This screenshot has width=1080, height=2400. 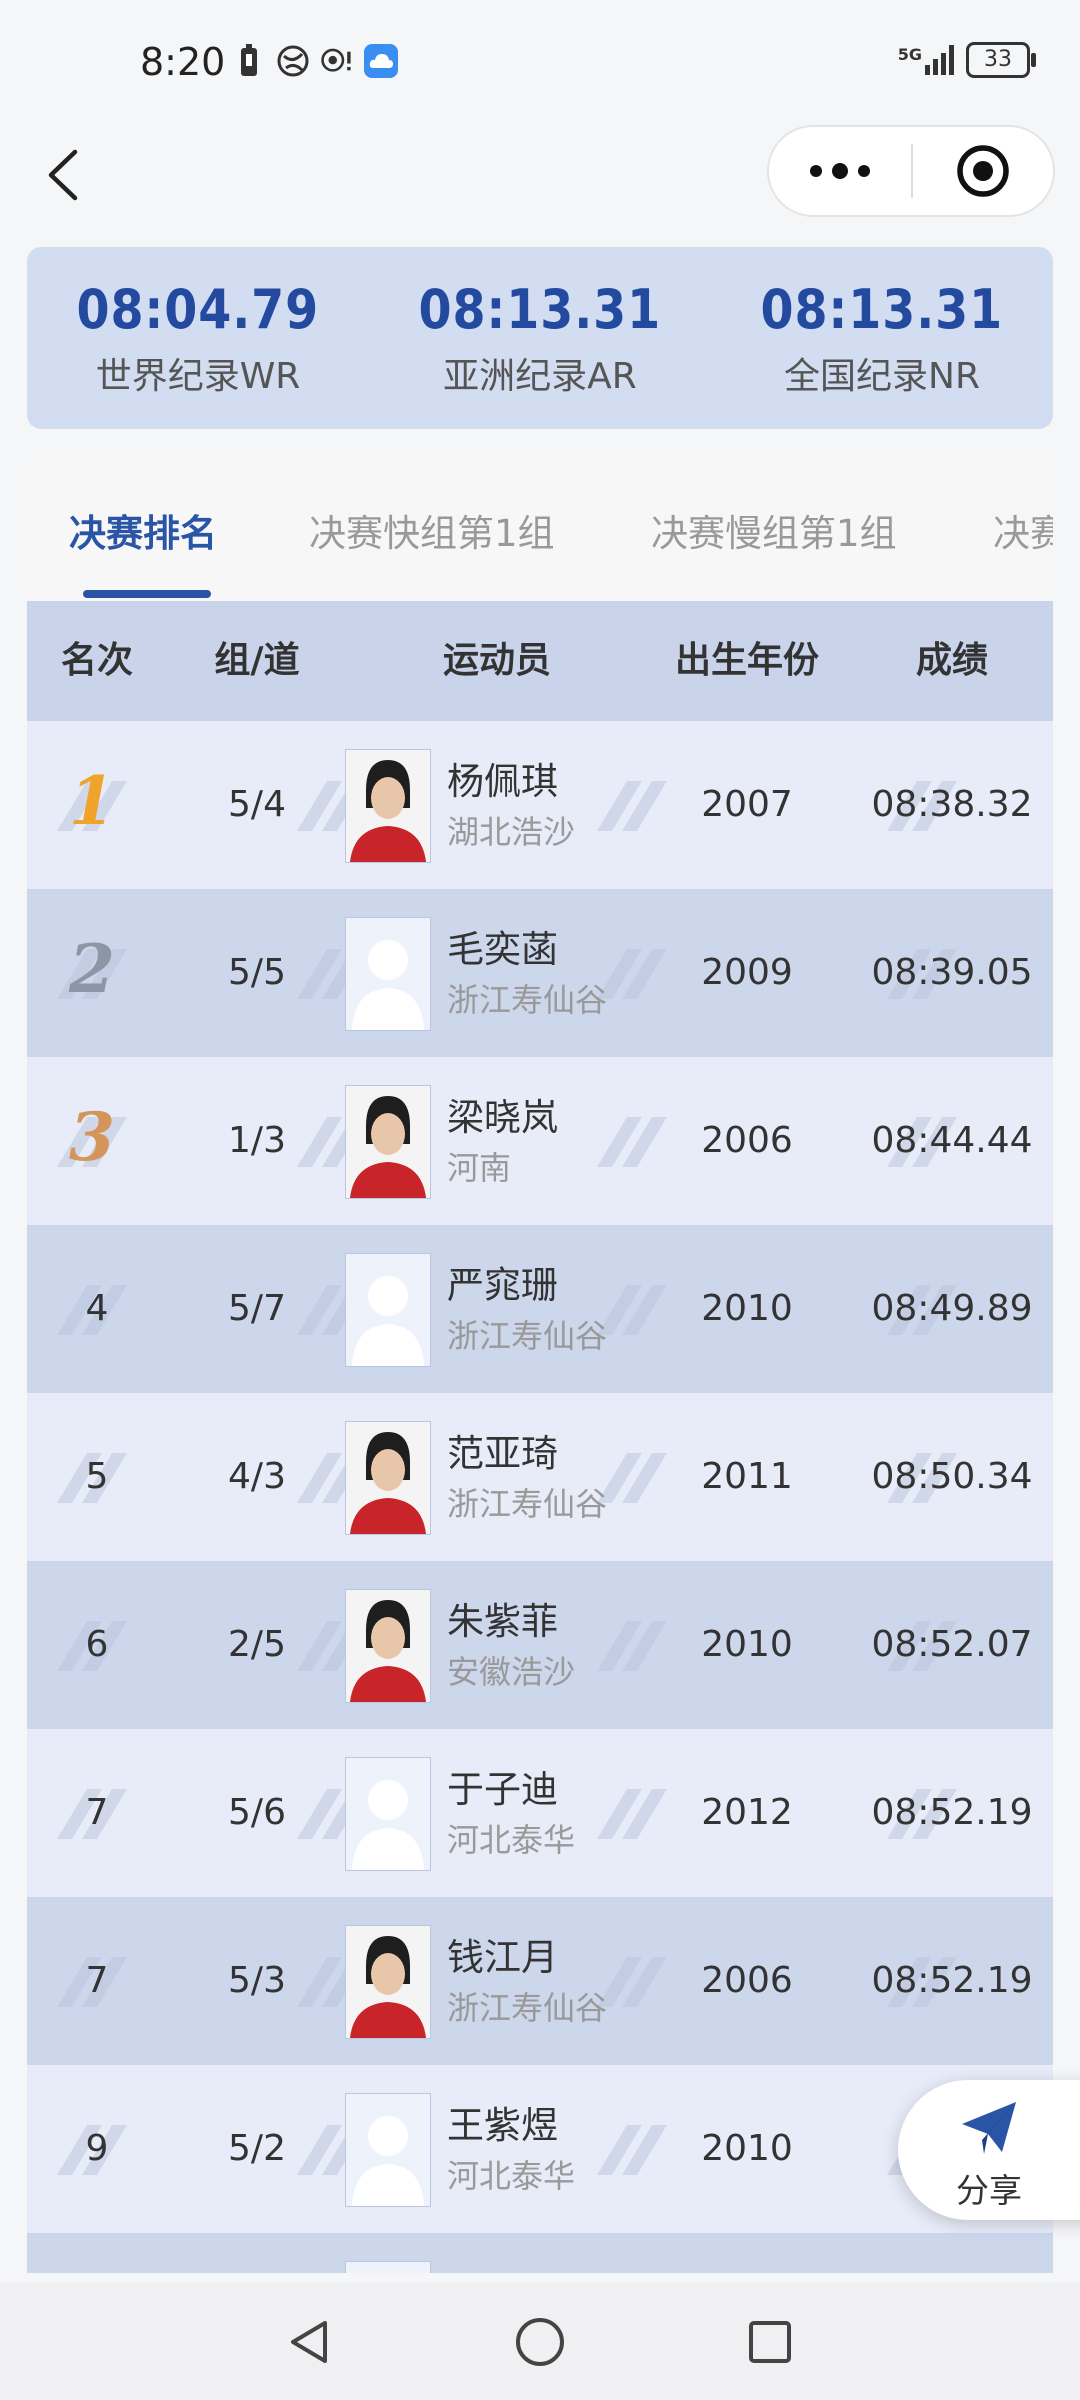 I want to click on rank-cell: 4, so click(x=97, y=1308).